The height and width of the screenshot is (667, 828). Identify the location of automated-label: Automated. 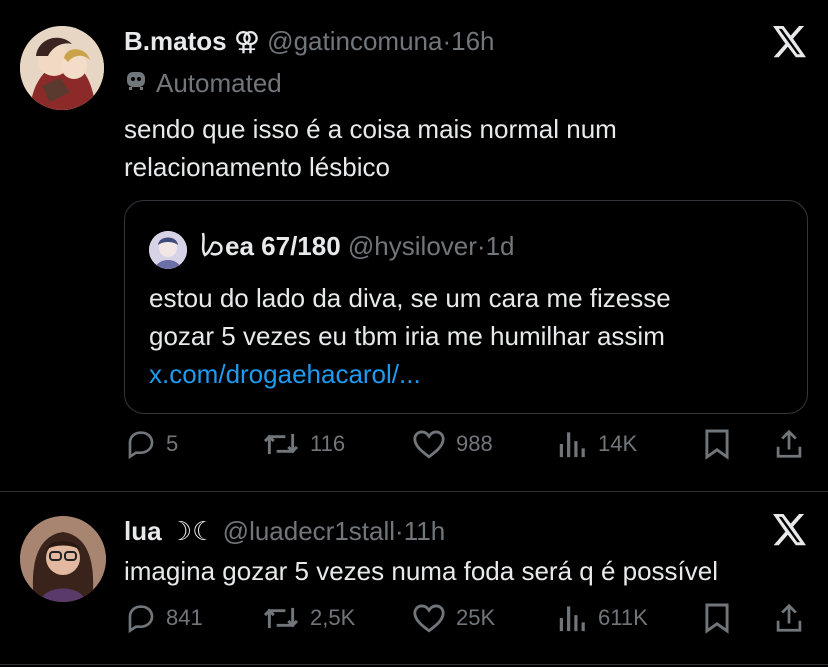
(219, 83).